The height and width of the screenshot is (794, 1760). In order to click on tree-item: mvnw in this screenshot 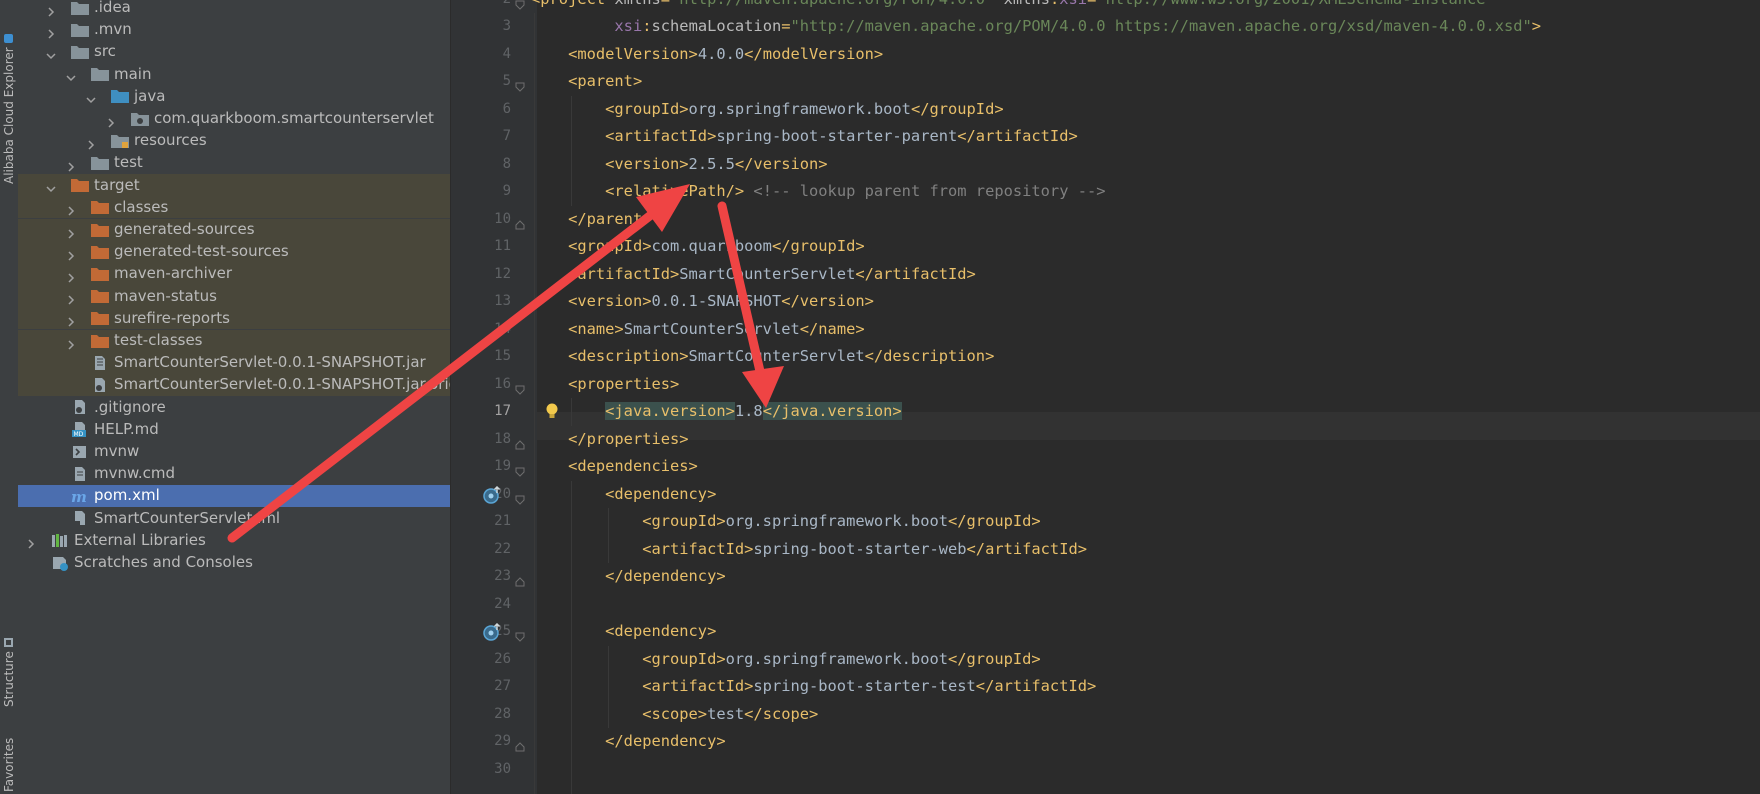, I will do `click(234, 452)`.